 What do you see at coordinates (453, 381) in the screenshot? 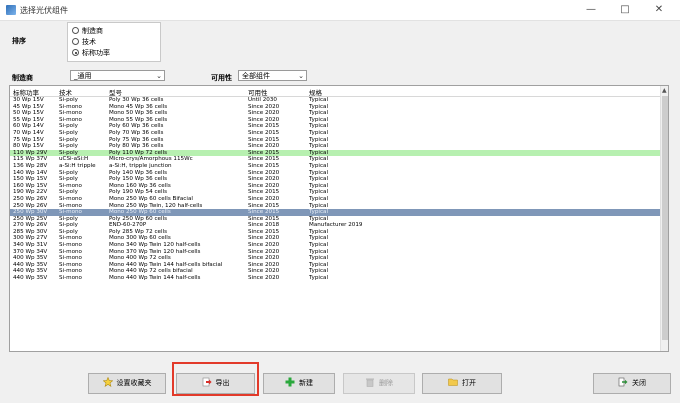
I see `folder-icon` at bounding box center [453, 381].